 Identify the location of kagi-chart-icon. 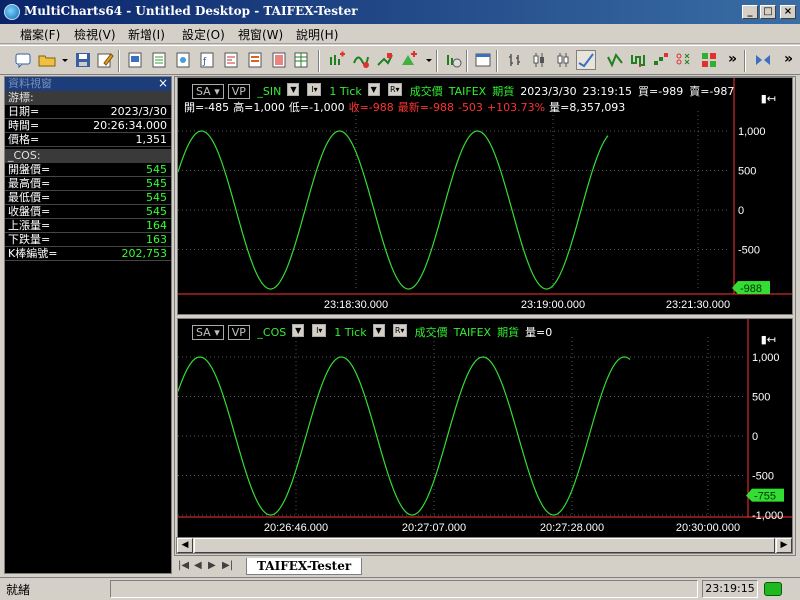
(639, 60).